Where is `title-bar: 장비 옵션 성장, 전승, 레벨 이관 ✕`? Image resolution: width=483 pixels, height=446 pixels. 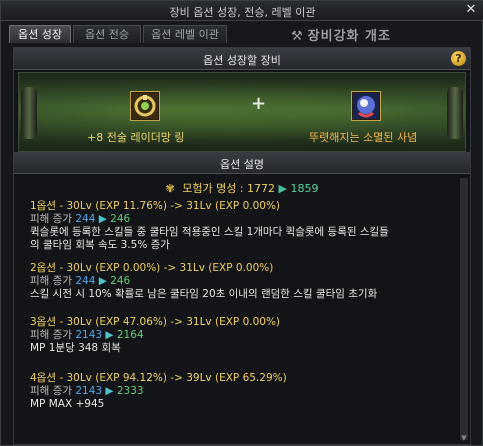
title-bar: 장비 옵션 성장, 전승, 레벨 이관 ✕ is located at coordinates (242, 11).